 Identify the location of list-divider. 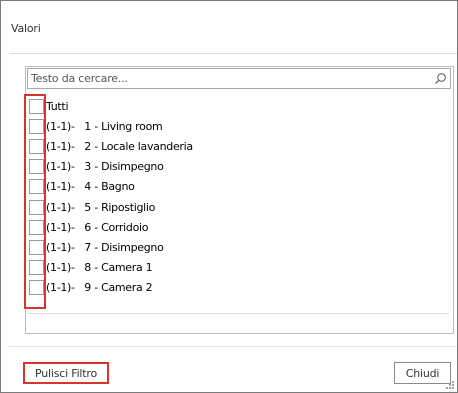
(238, 313).